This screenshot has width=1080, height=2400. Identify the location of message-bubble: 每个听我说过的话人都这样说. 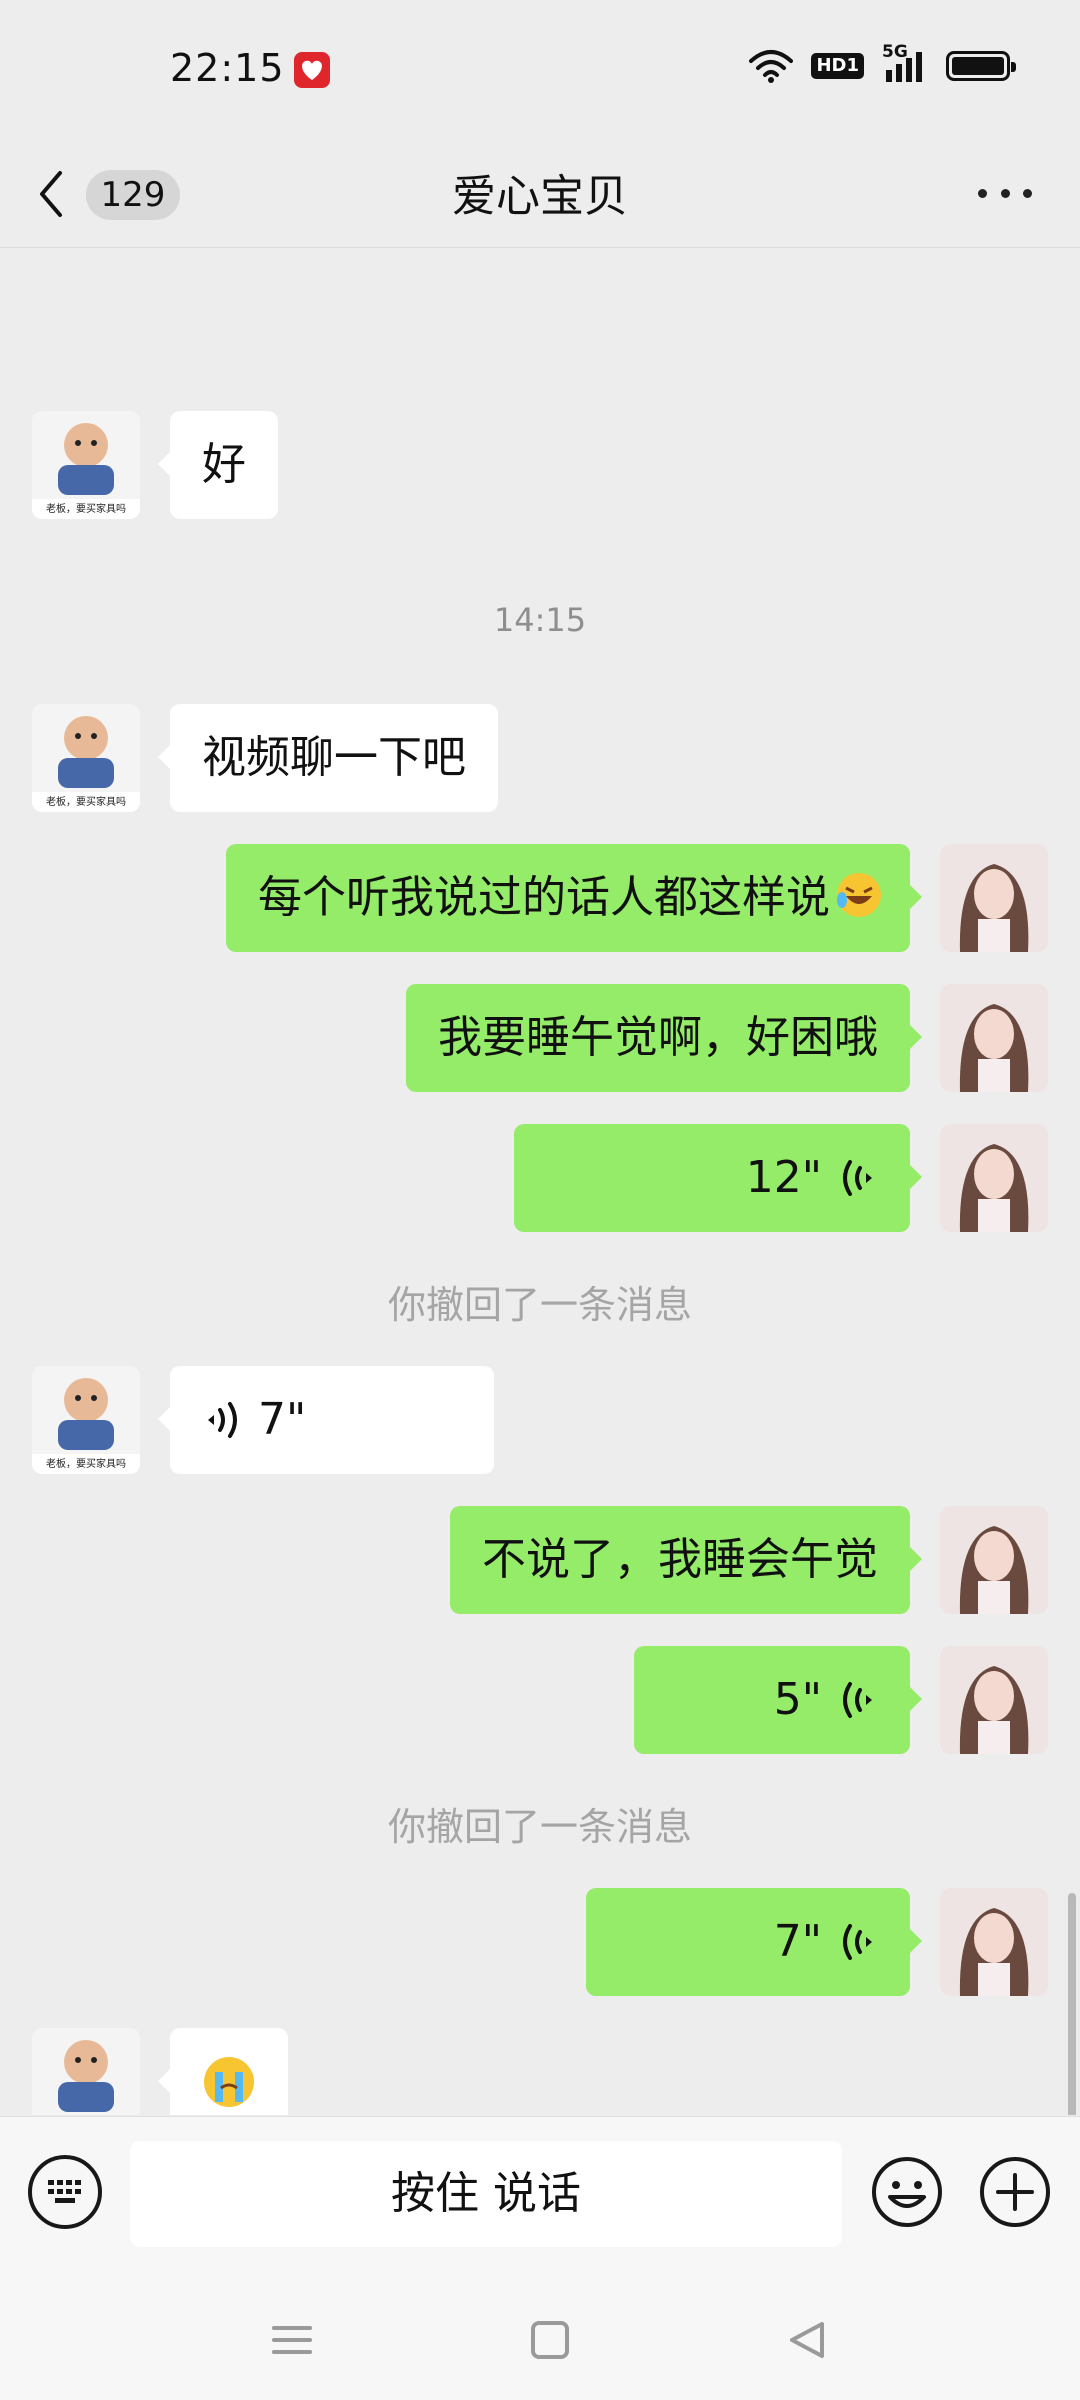
(574, 898).